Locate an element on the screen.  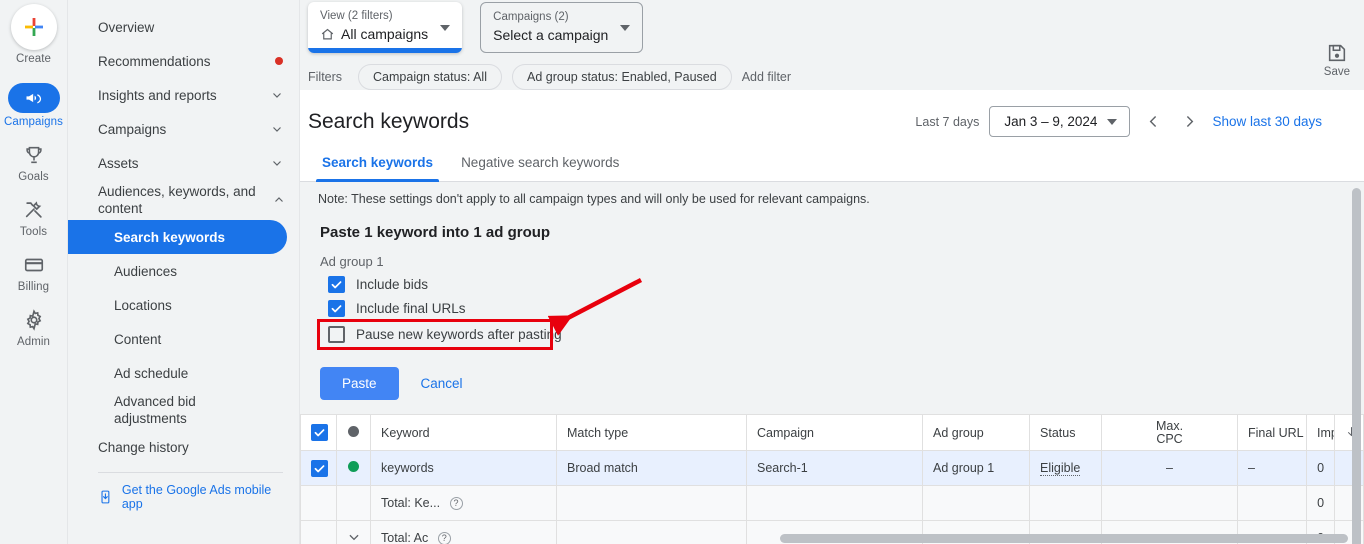
sidebar-item-locations: Locations is located at coordinates (183, 305).